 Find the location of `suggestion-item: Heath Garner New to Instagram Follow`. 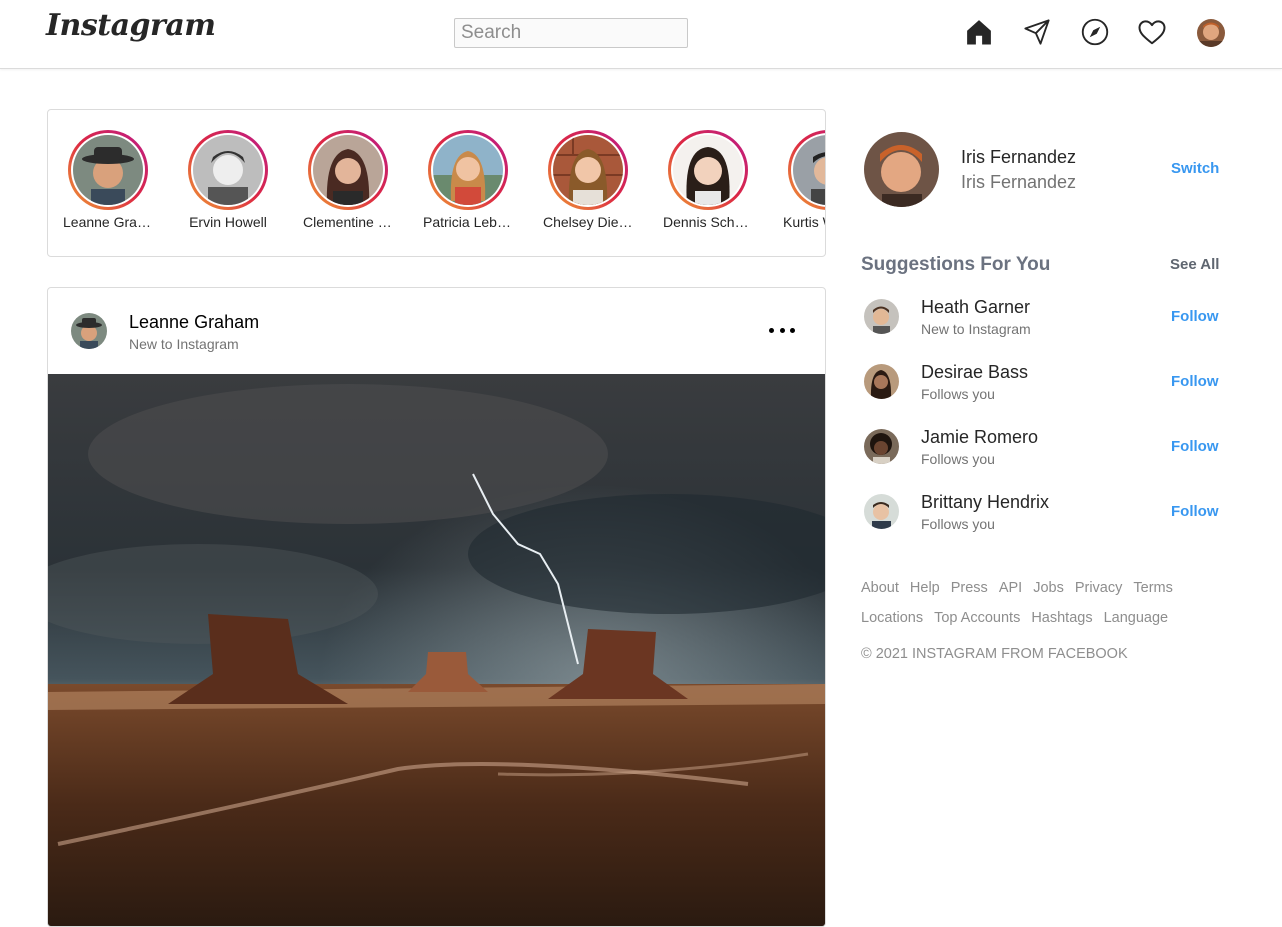

suggestion-item: Heath Garner New to Instagram Follow is located at coordinates (1041, 322).